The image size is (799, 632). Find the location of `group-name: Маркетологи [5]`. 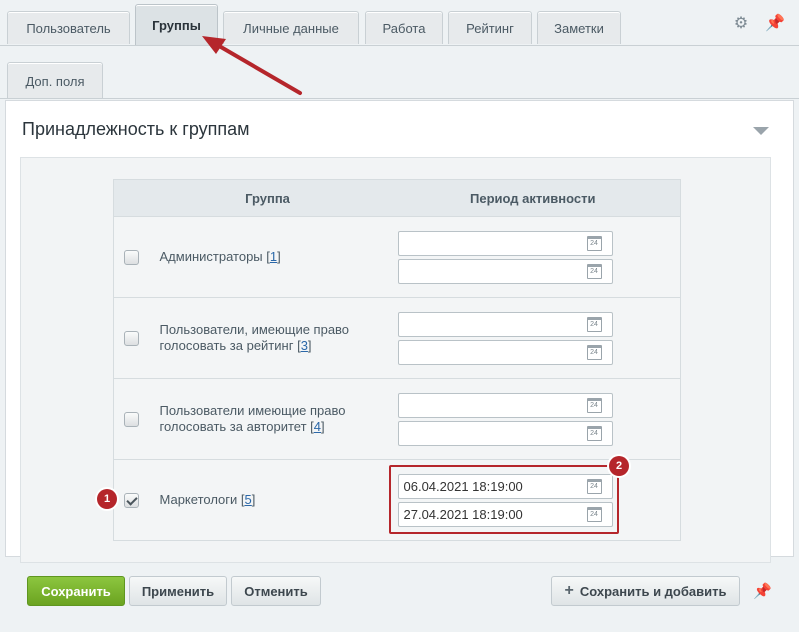

group-name: Маркетологи [5] is located at coordinates (267, 500).